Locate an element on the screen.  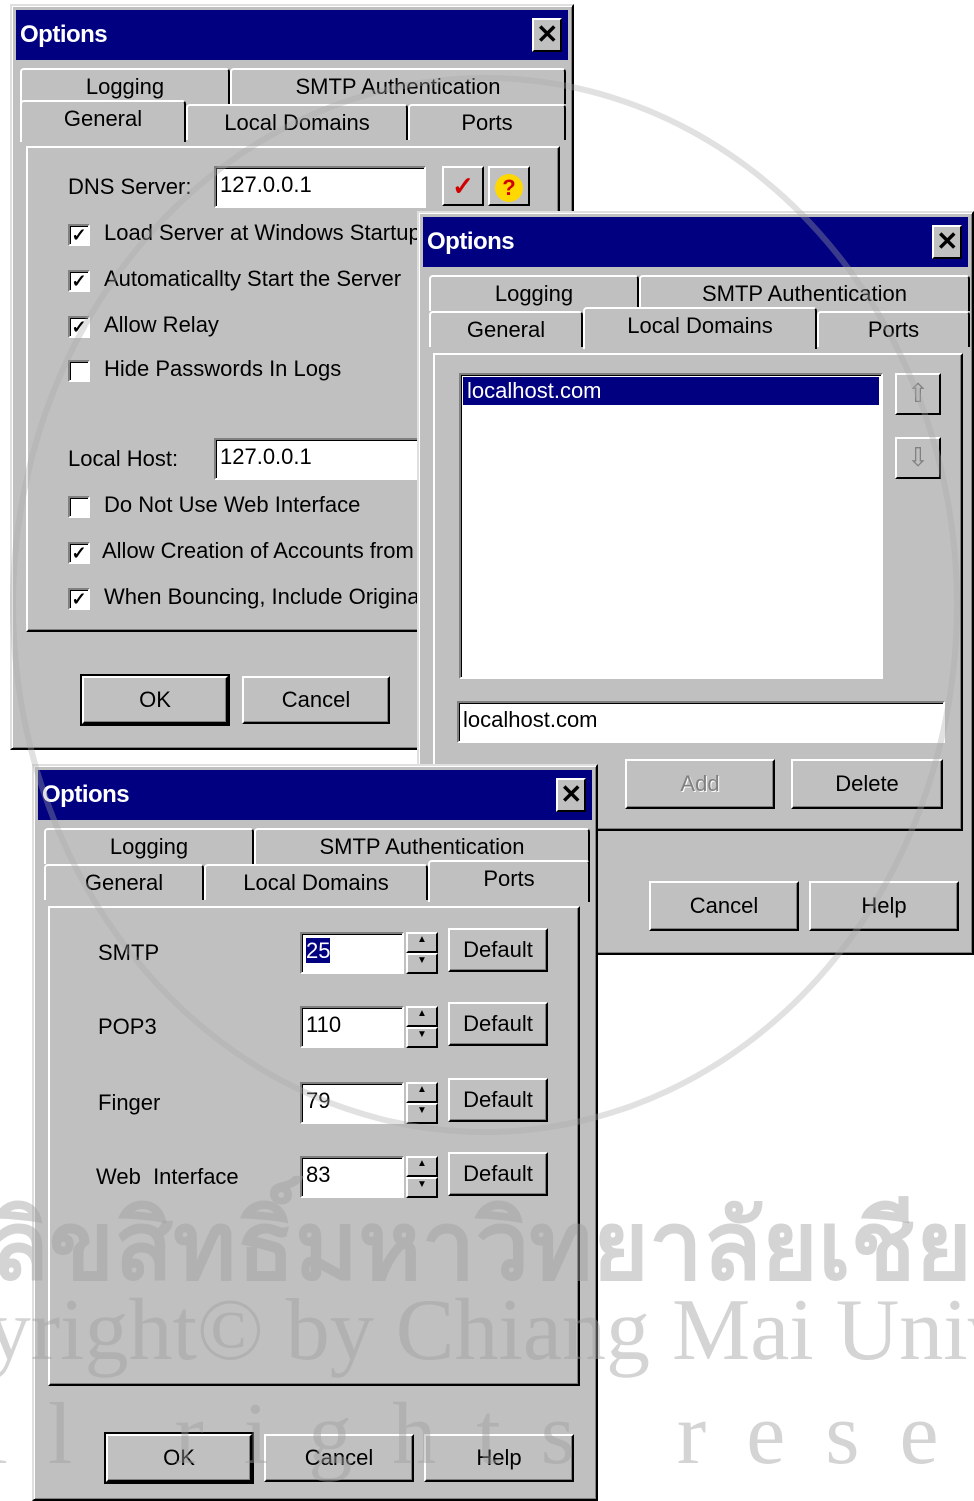
label-hide-passwords: Hide Passwords In Logs is located at coordinates (223, 368).